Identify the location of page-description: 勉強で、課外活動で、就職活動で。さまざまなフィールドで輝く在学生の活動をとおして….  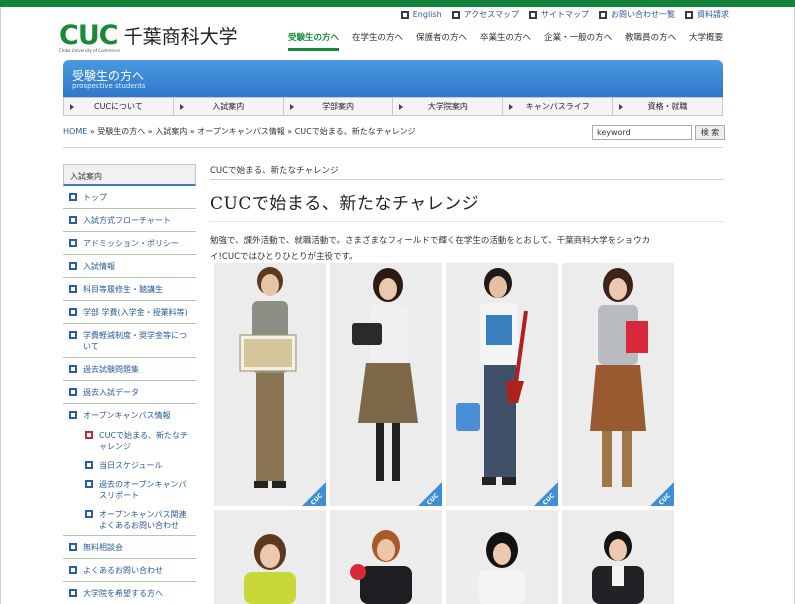
(430, 249).